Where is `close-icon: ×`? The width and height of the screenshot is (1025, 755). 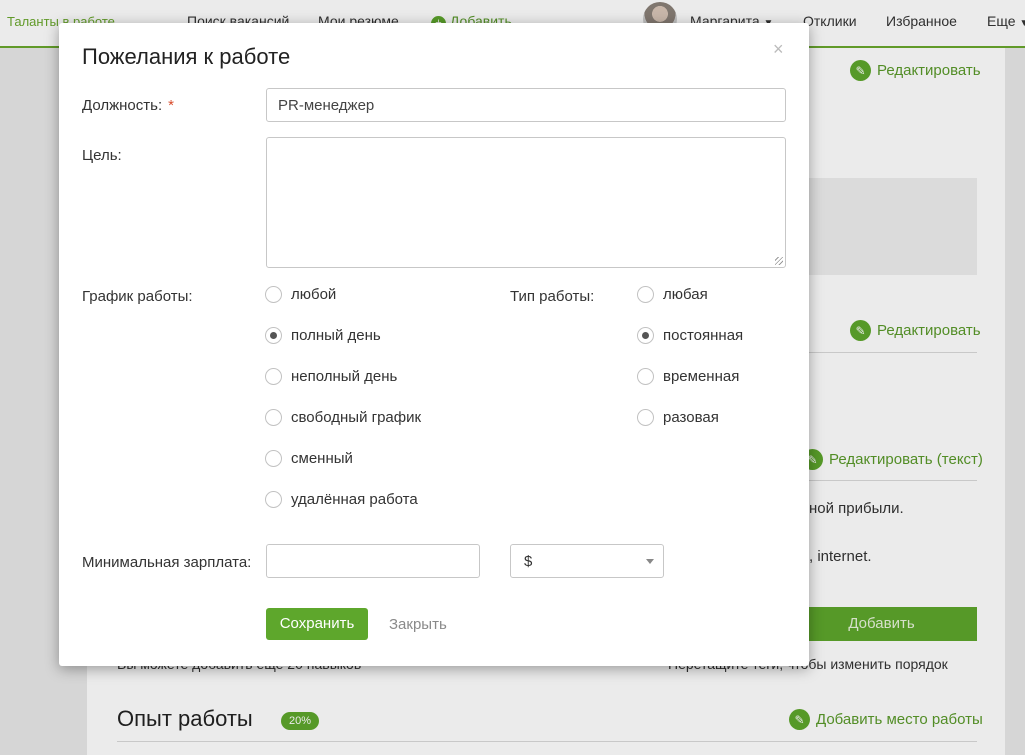
close-icon: × is located at coordinates (778, 49).